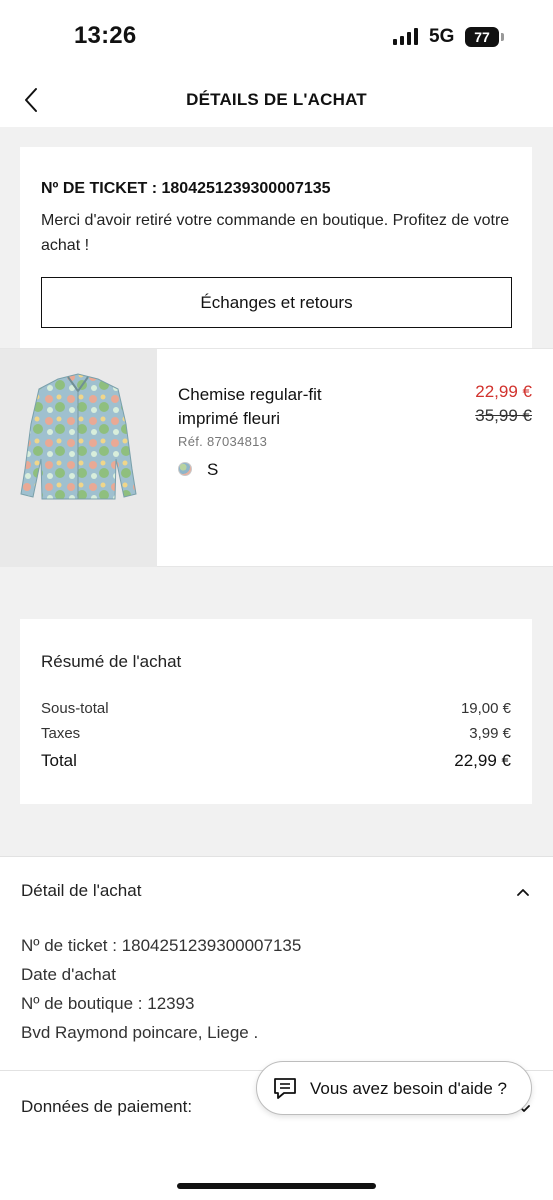 The height and width of the screenshot is (1200, 553). I want to click on payment-title: Données de paiement:, so click(106, 1107).